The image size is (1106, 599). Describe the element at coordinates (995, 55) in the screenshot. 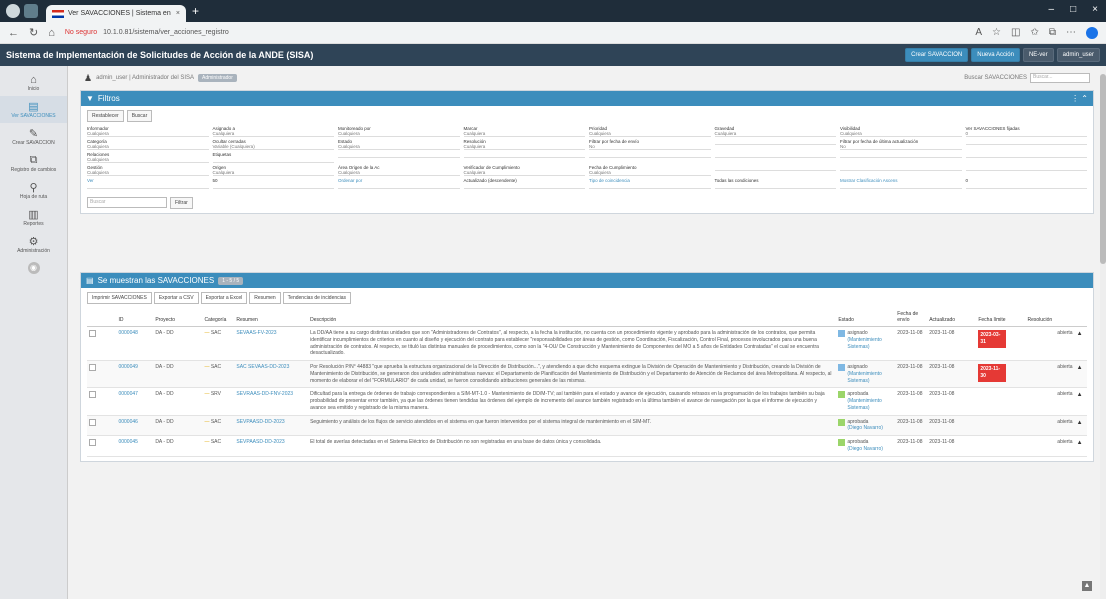

I see `new-action-button: Nueva Acción` at that location.